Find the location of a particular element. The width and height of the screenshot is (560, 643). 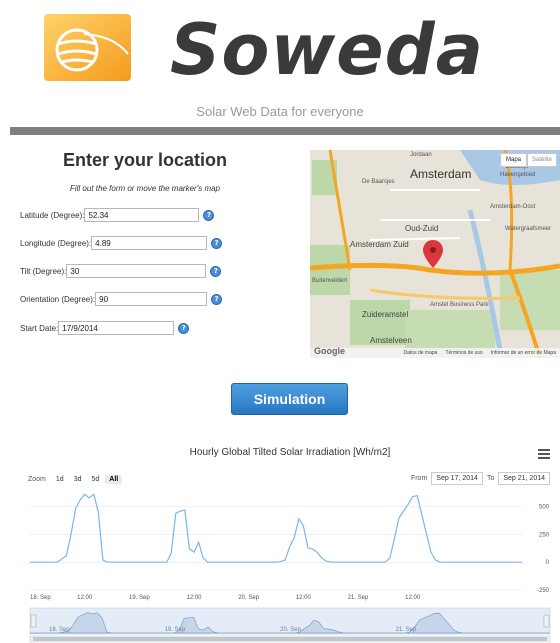

google-logo: Google is located at coordinates (329, 351).